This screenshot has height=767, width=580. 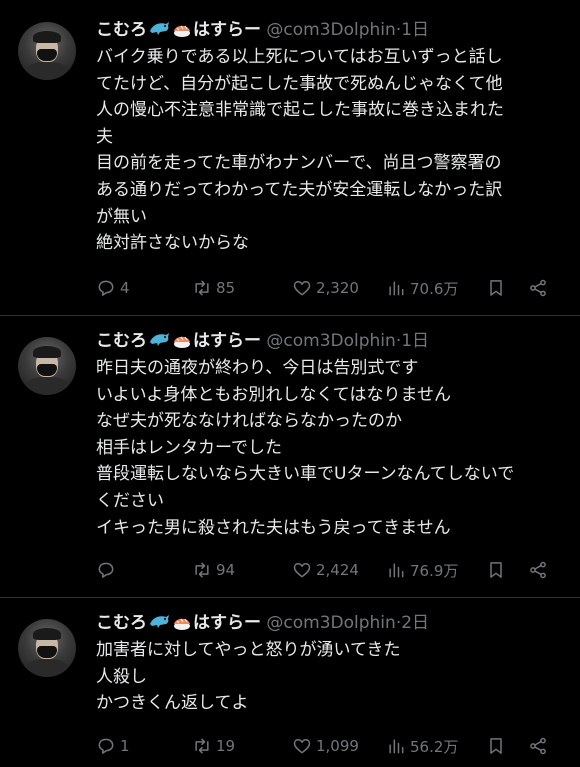 I want to click on tweet-header: こむろ はすらー @com3Dolphin·2日, so click(x=262, y=624).